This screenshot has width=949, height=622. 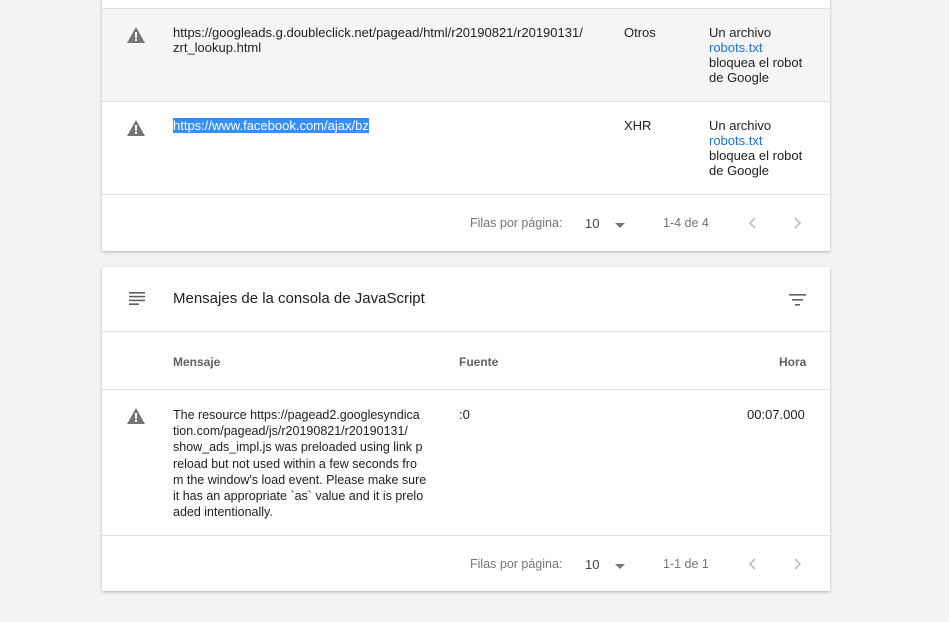 I want to click on column-header-source: Fuente, so click(x=478, y=362).